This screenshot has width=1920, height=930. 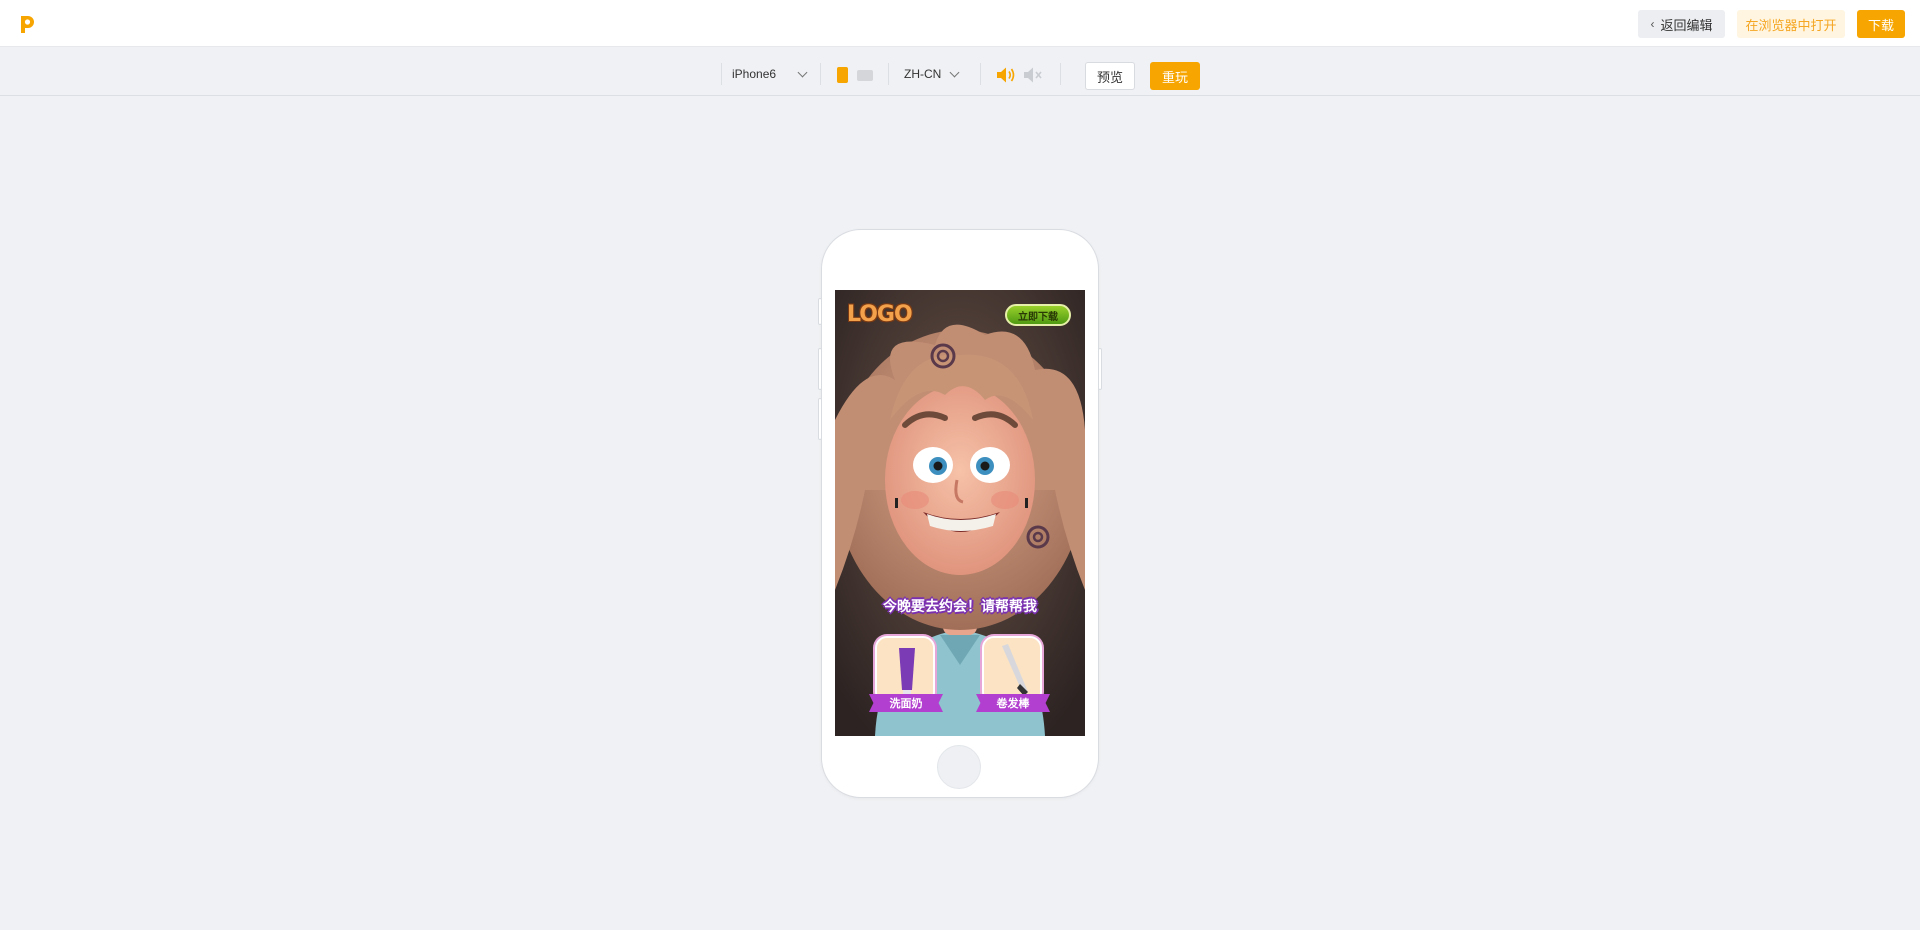 I want to click on volume-mute-icon, so click(x=1033, y=75).